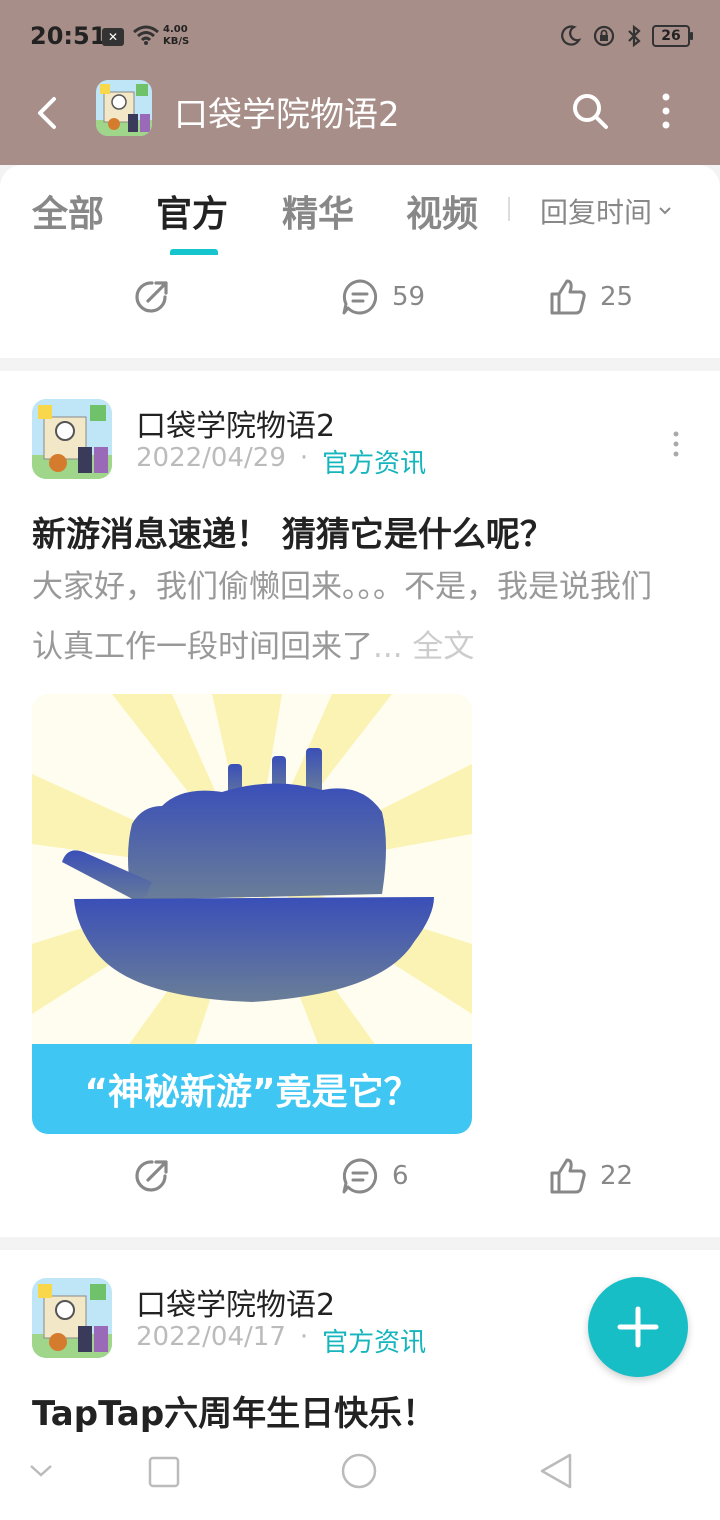 This screenshot has width=720, height=1520. Describe the element at coordinates (211, 458) in the screenshot. I see `post-date: 2022/04/29` at that location.